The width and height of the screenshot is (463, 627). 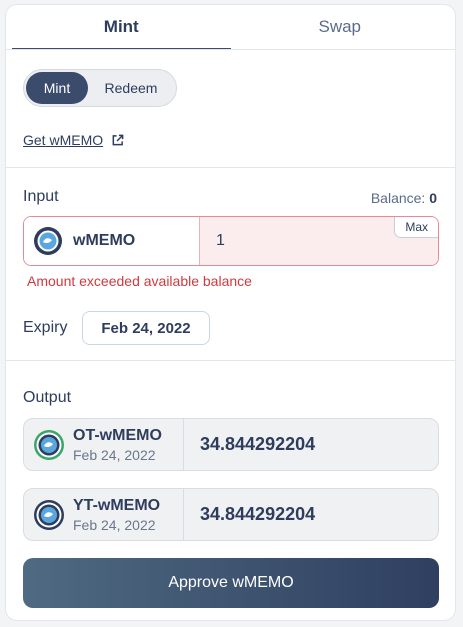 What do you see at coordinates (41, 196) in the screenshot?
I see `input-label: Input` at bounding box center [41, 196].